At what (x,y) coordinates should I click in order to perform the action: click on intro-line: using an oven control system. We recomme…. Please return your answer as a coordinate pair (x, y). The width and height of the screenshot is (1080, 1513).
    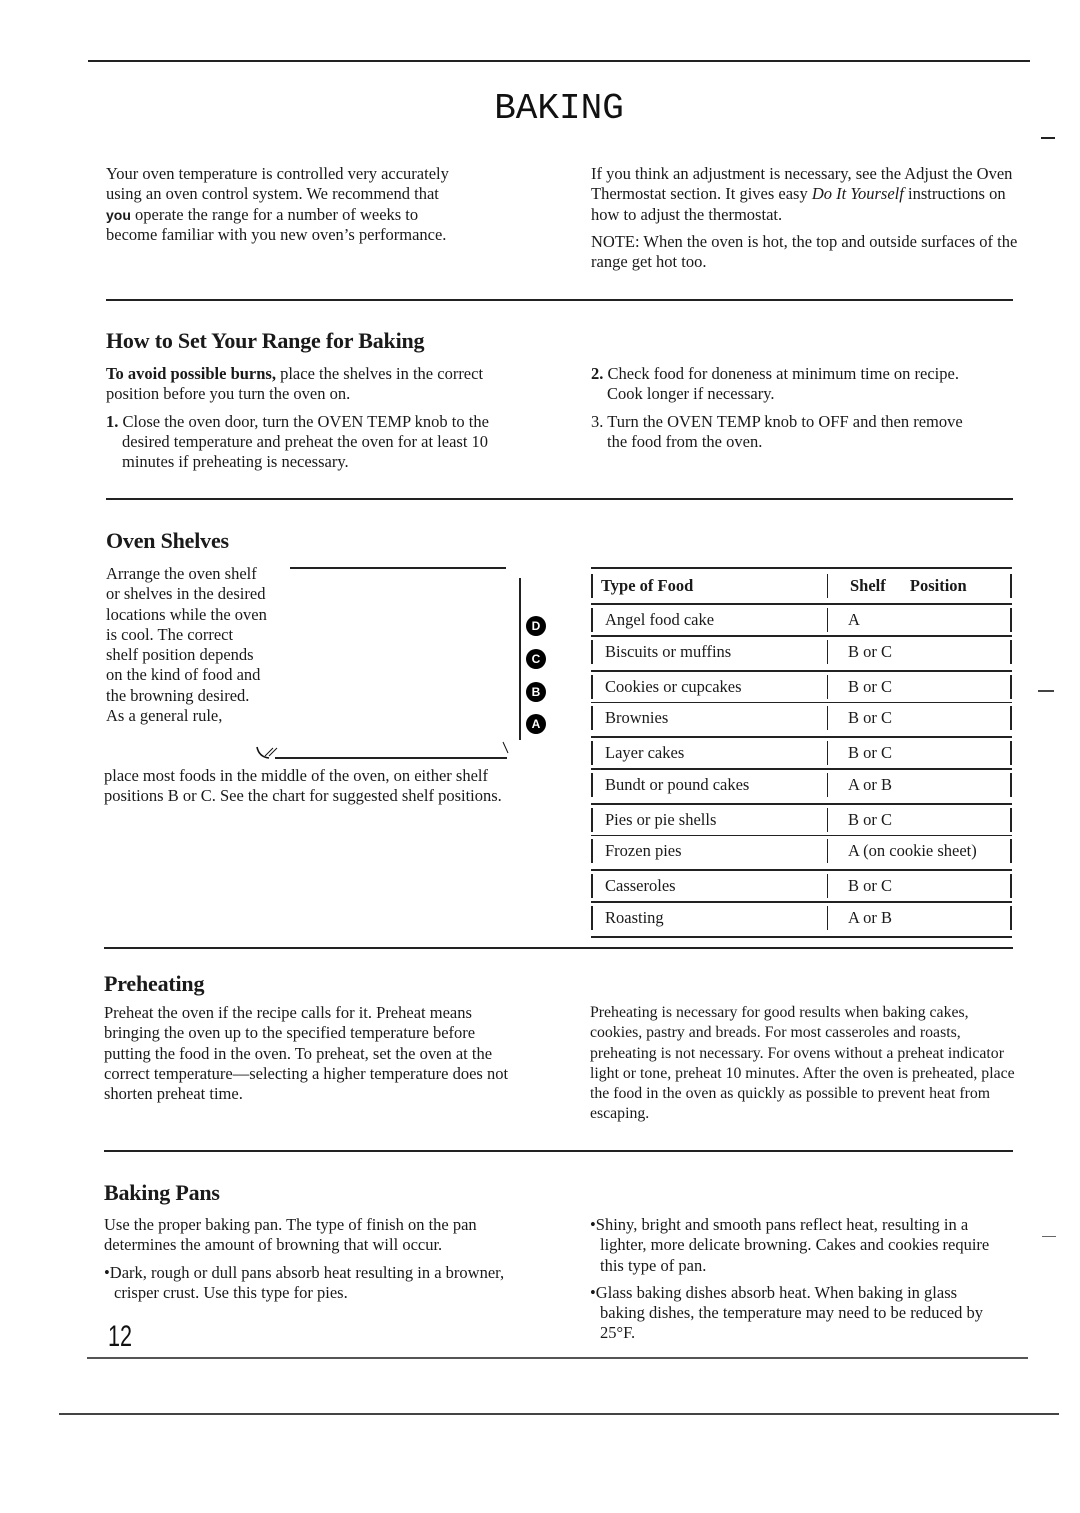
    Looking at the image, I should click on (272, 194).